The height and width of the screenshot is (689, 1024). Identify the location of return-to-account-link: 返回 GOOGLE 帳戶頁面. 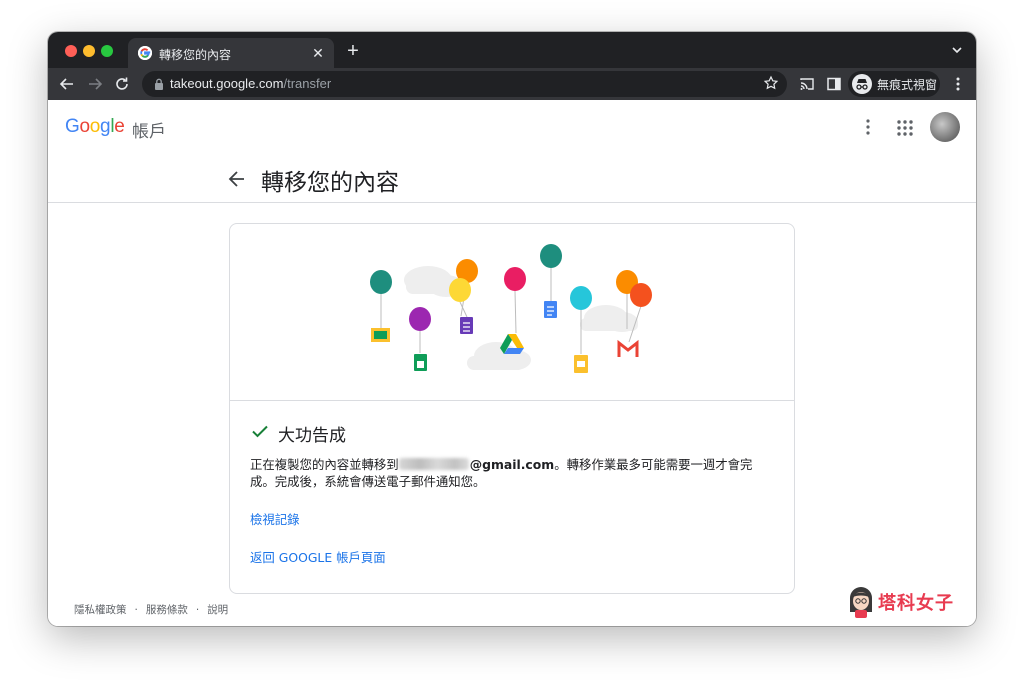
(318, 557).